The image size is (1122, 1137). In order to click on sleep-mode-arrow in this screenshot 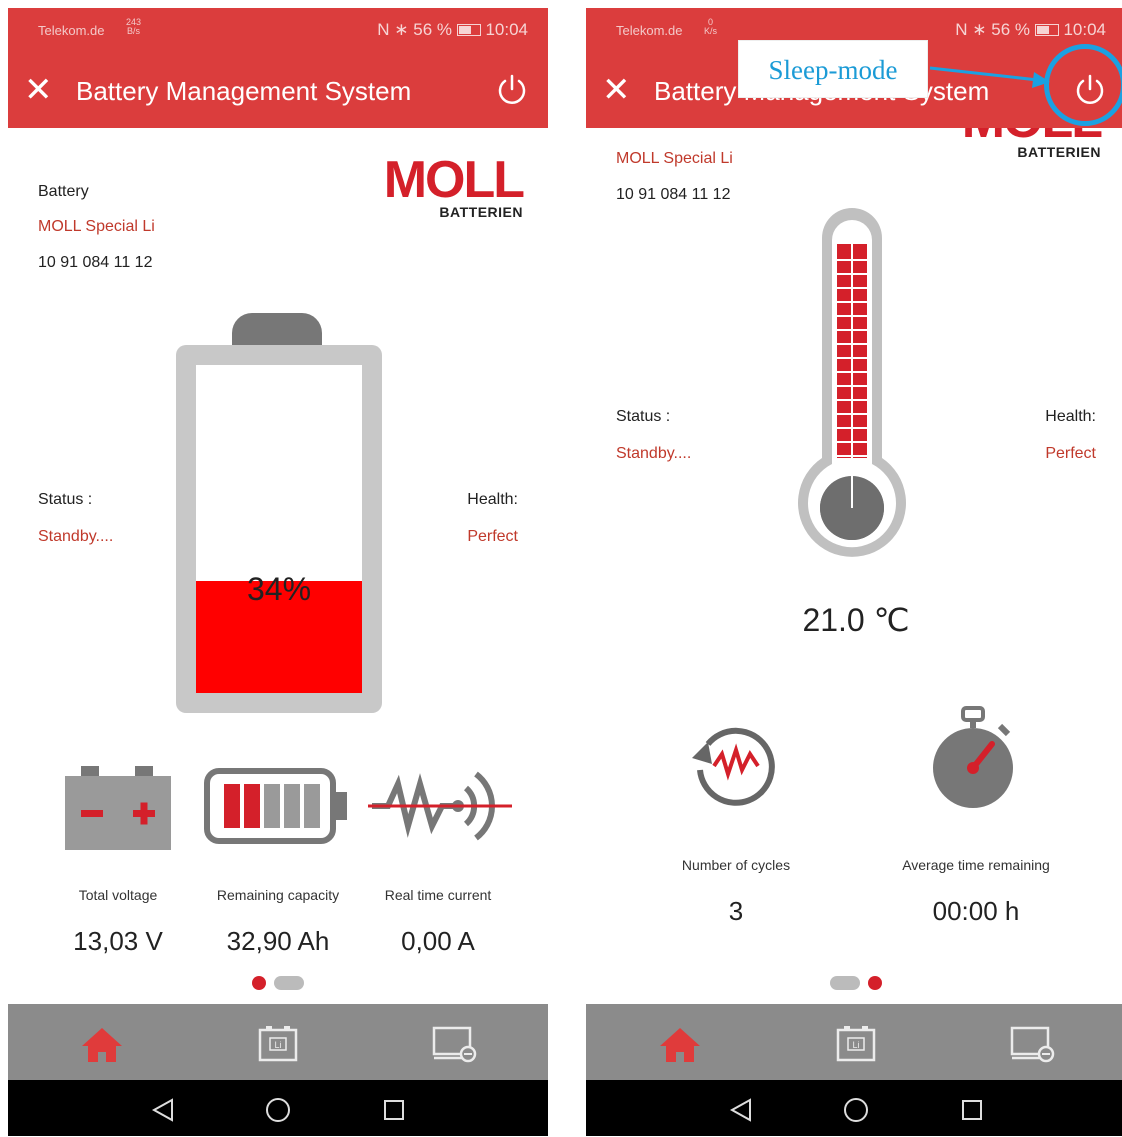, I will do `click(989, 77)`.